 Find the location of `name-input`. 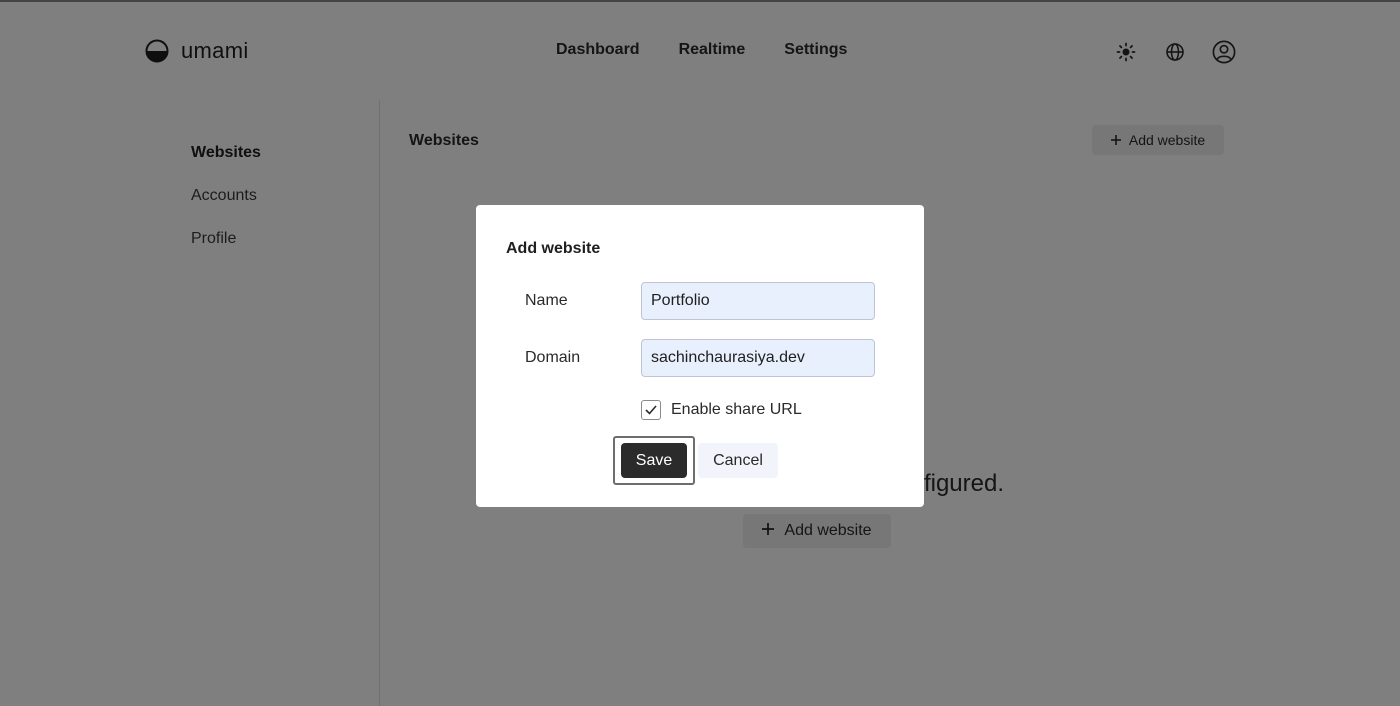

name-input is located at coordinates (758, 301).